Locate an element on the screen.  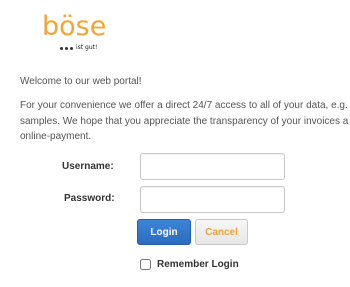
remember-login-label: Remember Login is located at coordinates (198, 264).